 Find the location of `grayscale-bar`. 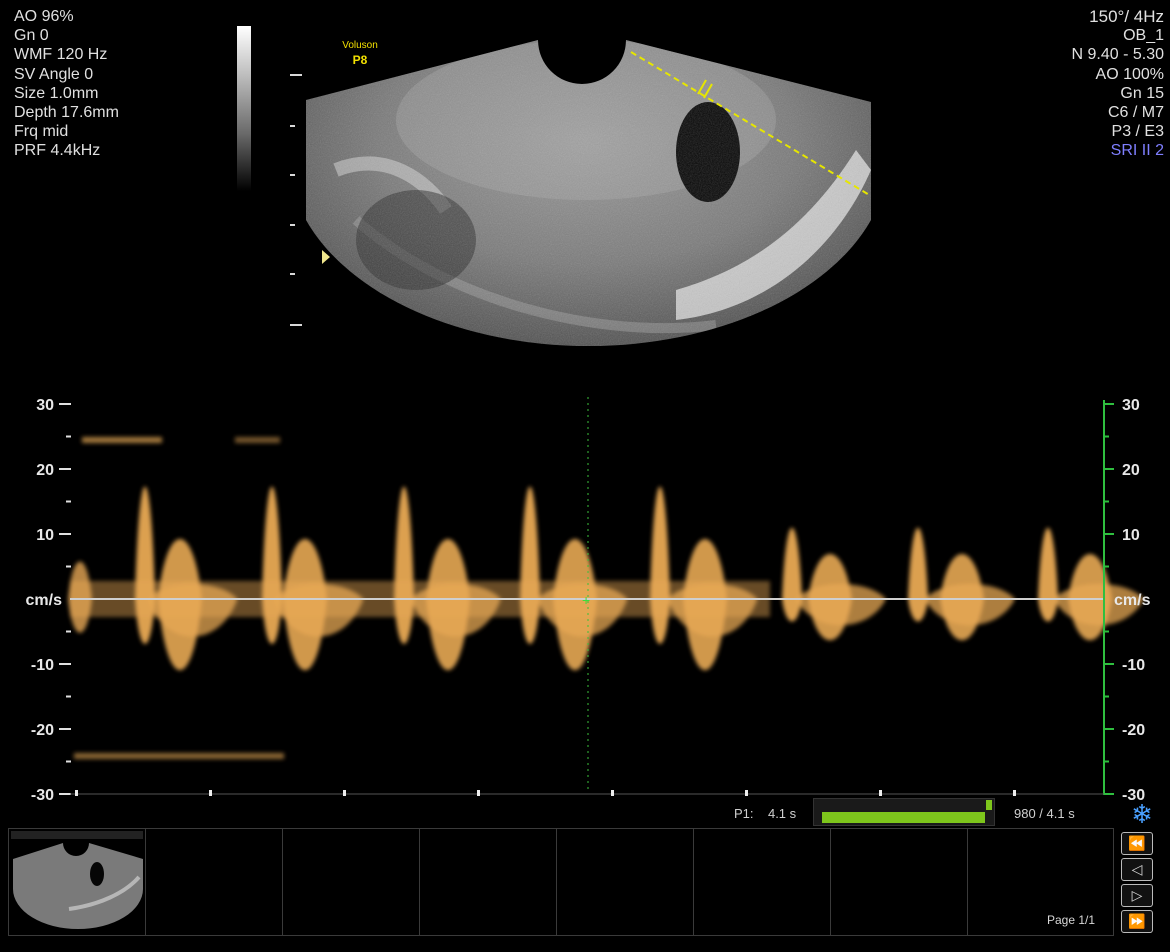

grayscale-bar is located at coordinates (244, 108).